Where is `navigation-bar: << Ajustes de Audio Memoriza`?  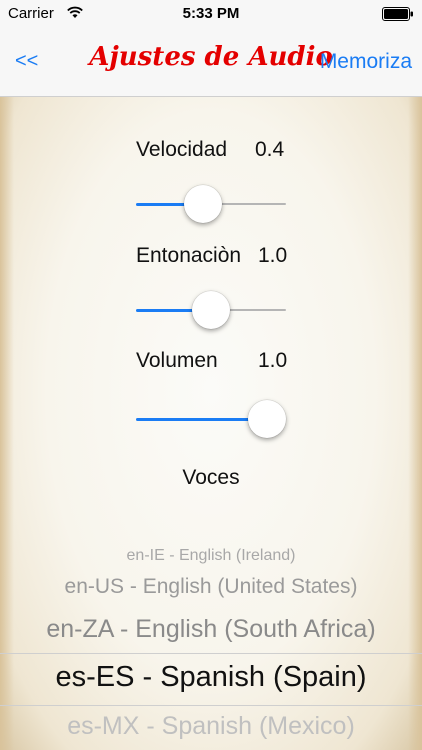
navigation-bar: << Ajustes de Audio Memoriza is located at coordinates (211, 62).